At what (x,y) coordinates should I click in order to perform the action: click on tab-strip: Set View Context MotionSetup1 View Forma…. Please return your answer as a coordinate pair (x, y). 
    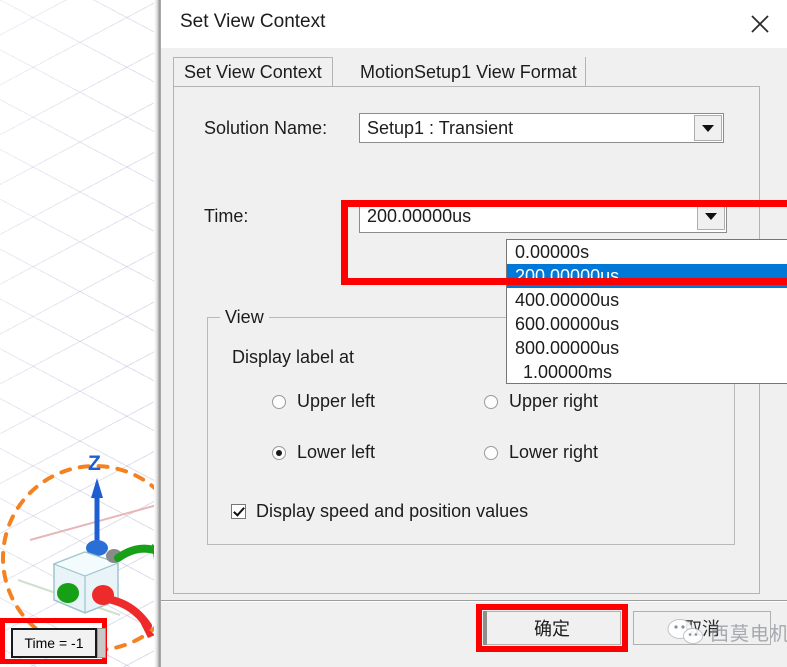
    Looking at the image, I should click on (473, 72).